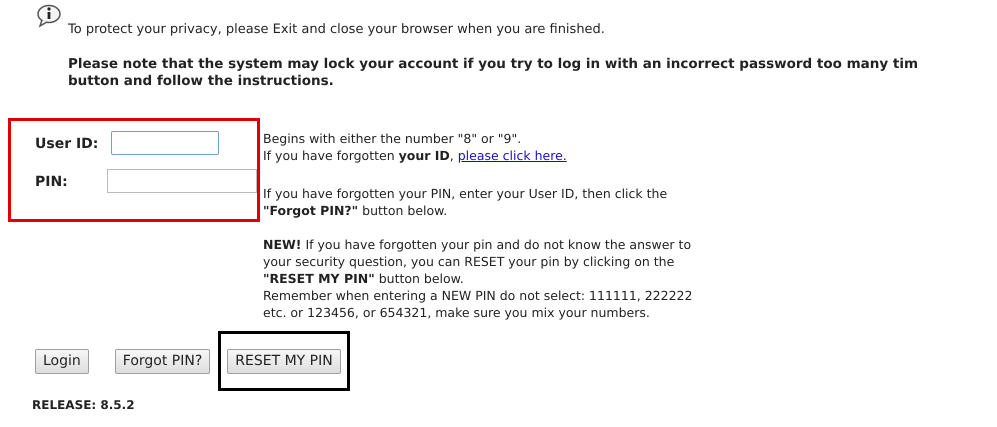 The width and height of the screenshot is (997, 427). What do you see at coordinates (512, 155) in the screenshot?
I see `click-here-link: please click here.` at bounding box center [512, 155].